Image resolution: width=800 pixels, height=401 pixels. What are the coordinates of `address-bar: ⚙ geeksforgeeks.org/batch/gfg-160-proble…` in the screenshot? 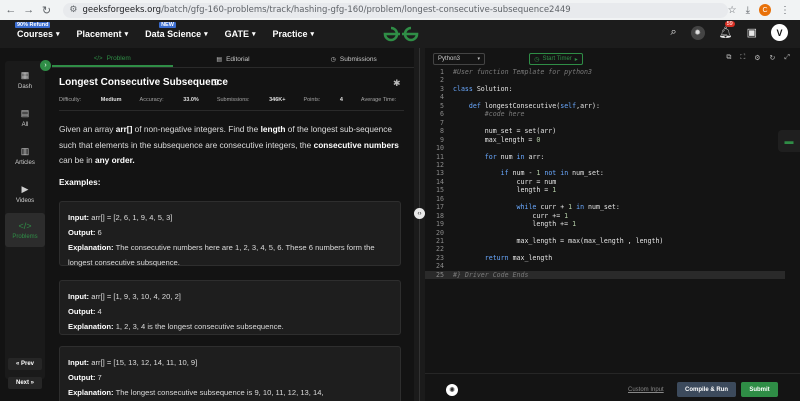 It's located at (395, 10).